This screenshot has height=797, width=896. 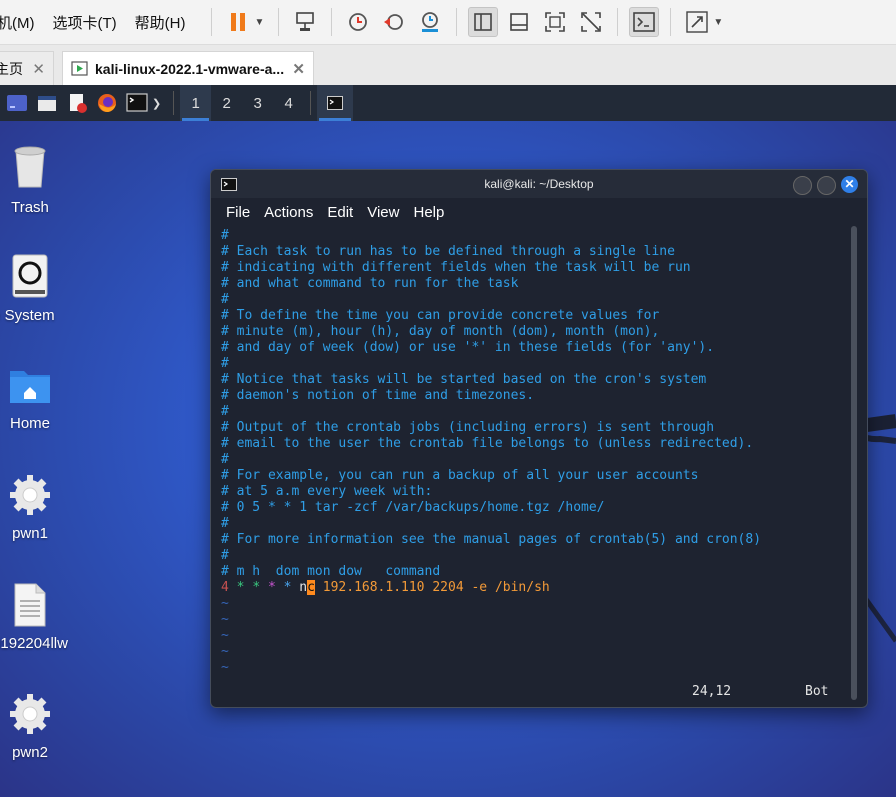 I want to click on desktop-icon-text-file: 0192204llw, so click(x=35, y=617).